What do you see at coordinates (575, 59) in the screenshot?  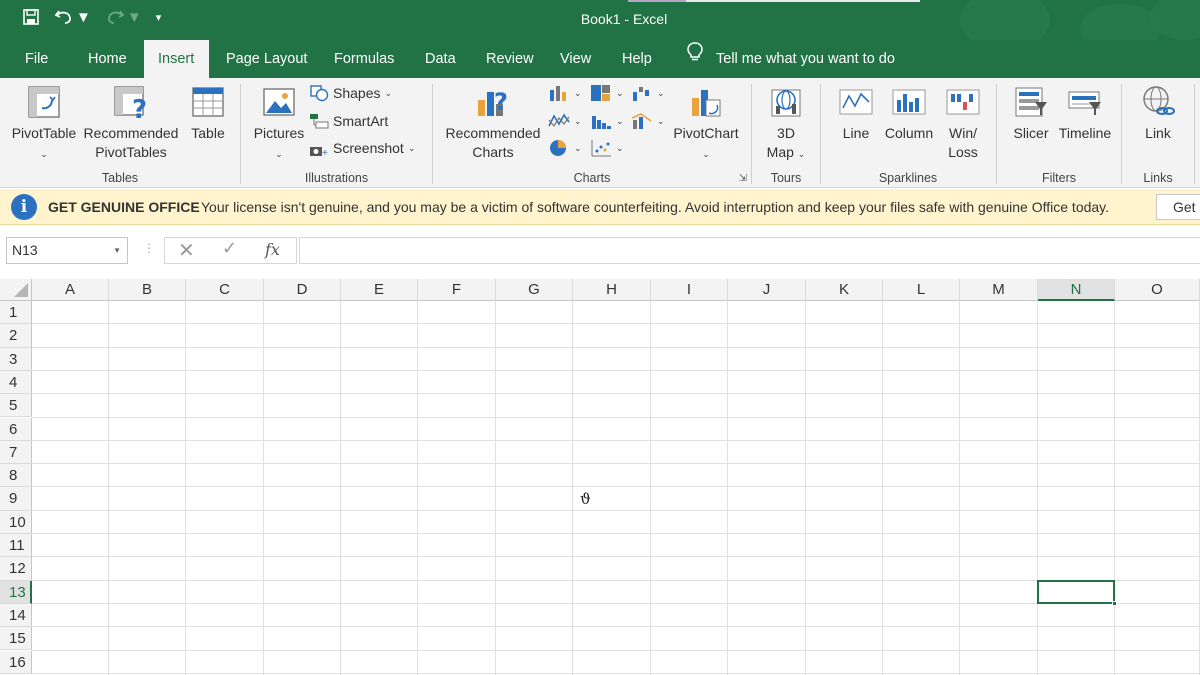 I see `tab-view: View` at bounding box center [575, 59].